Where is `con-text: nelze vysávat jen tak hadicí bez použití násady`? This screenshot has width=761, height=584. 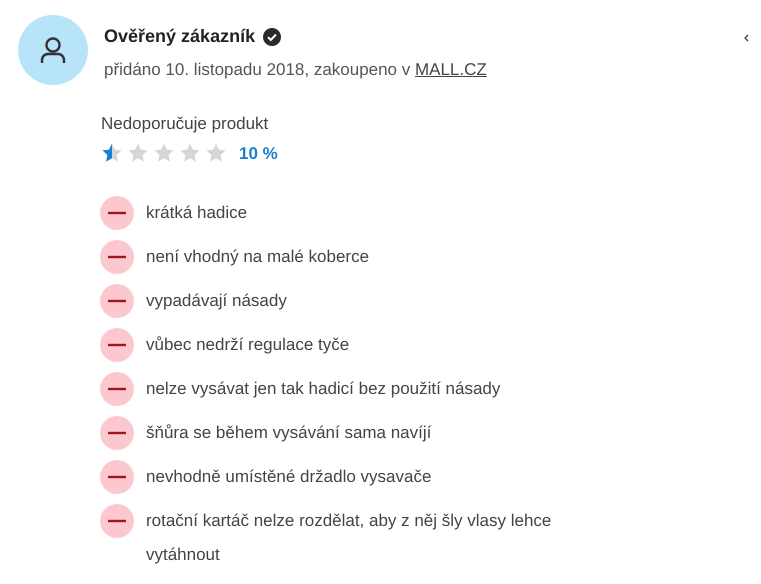
con-text: nelze vysávat jen tak hadicí bez použití násady is located at coordinates (323, 389).